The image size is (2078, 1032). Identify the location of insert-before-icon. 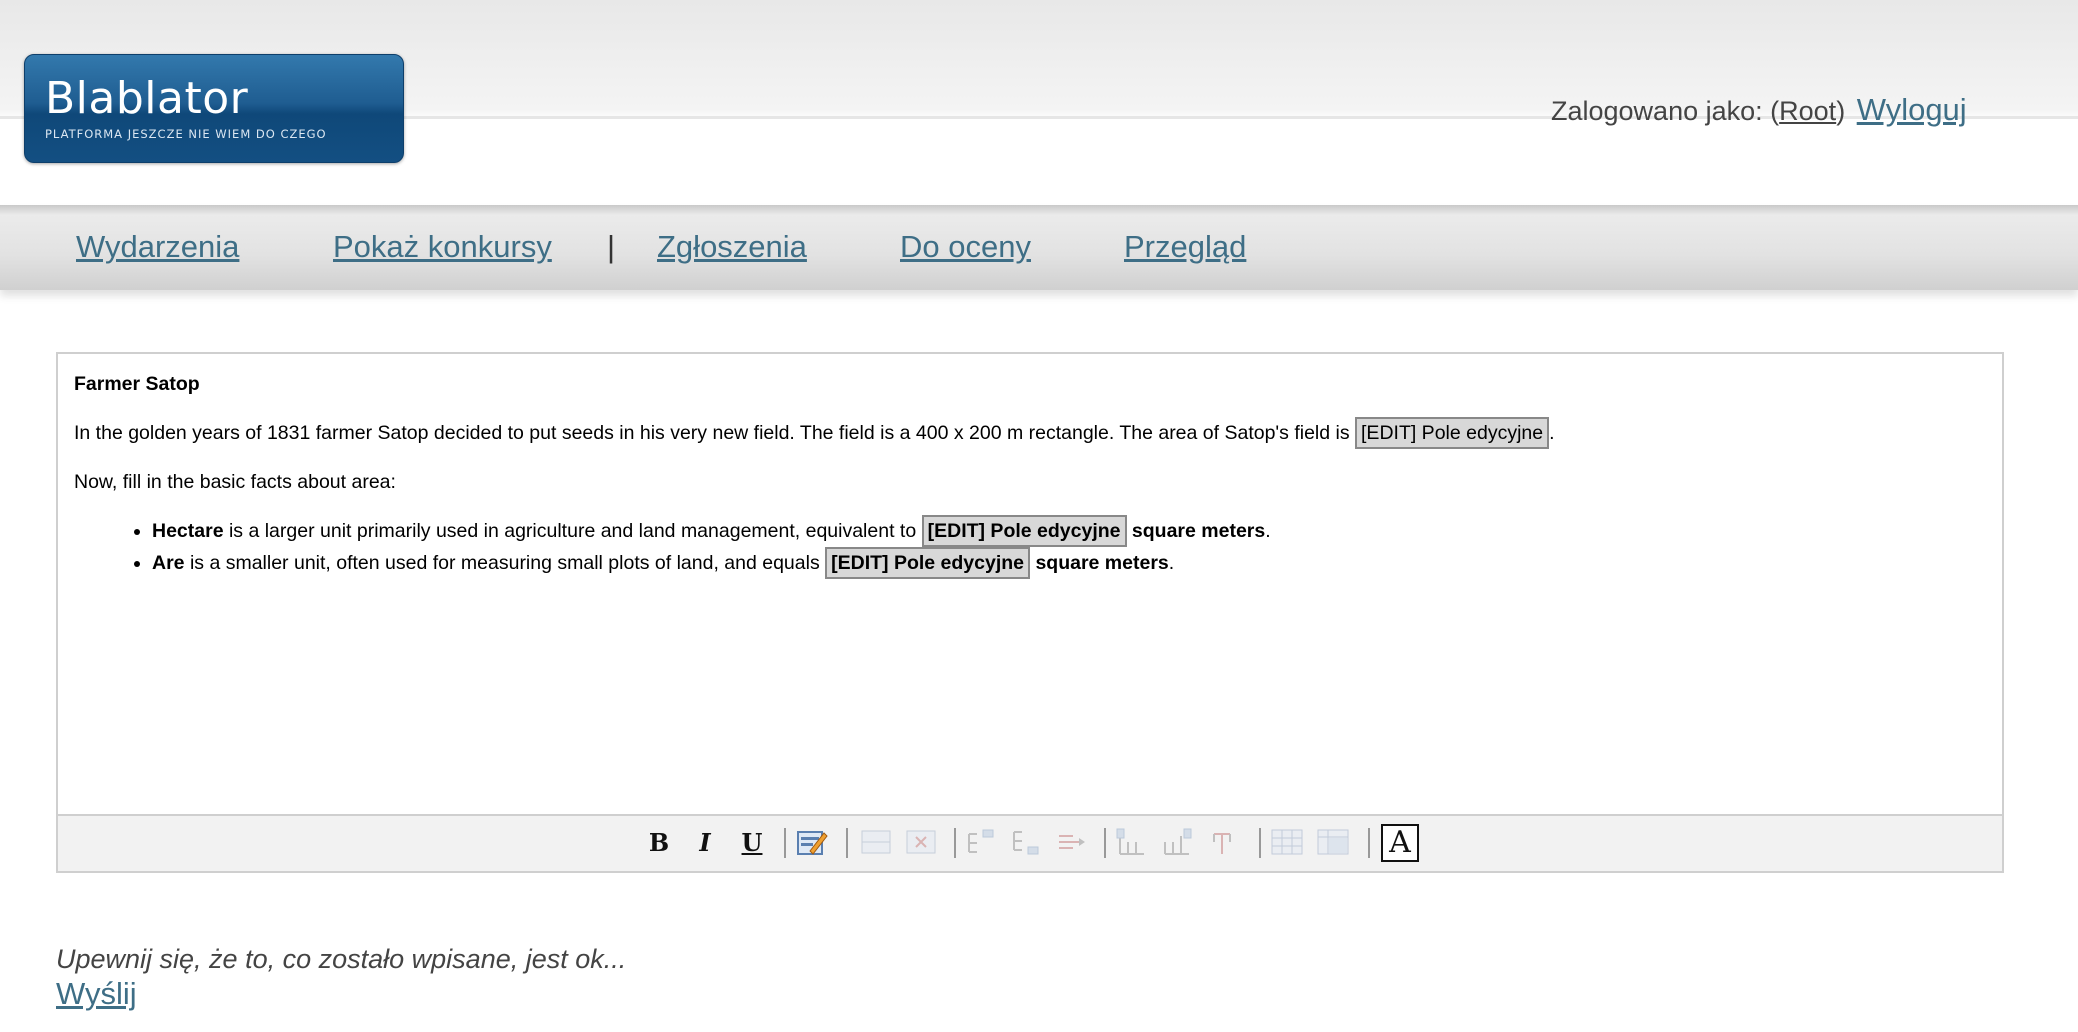
(981, 842).